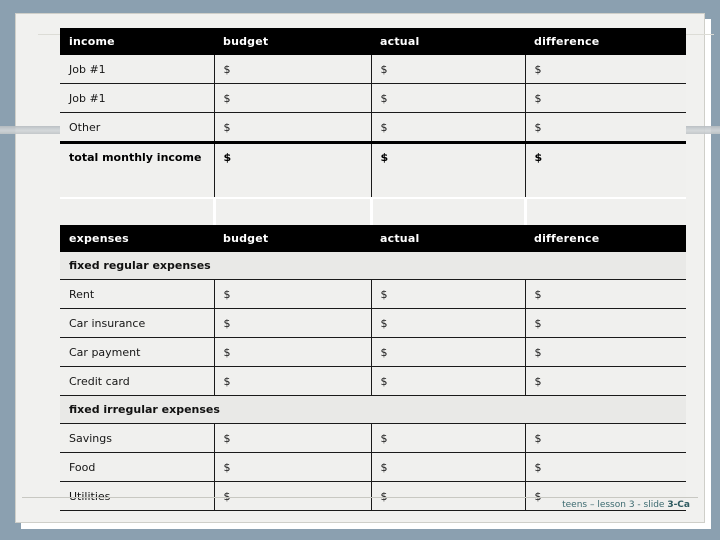 Image resolution: width=720 pixels, height=540 pixels. What do you see at coordinates (137, 170) in the screenshot?
I see `income-total-label: total monthly income` at bounding box center [137, 170].